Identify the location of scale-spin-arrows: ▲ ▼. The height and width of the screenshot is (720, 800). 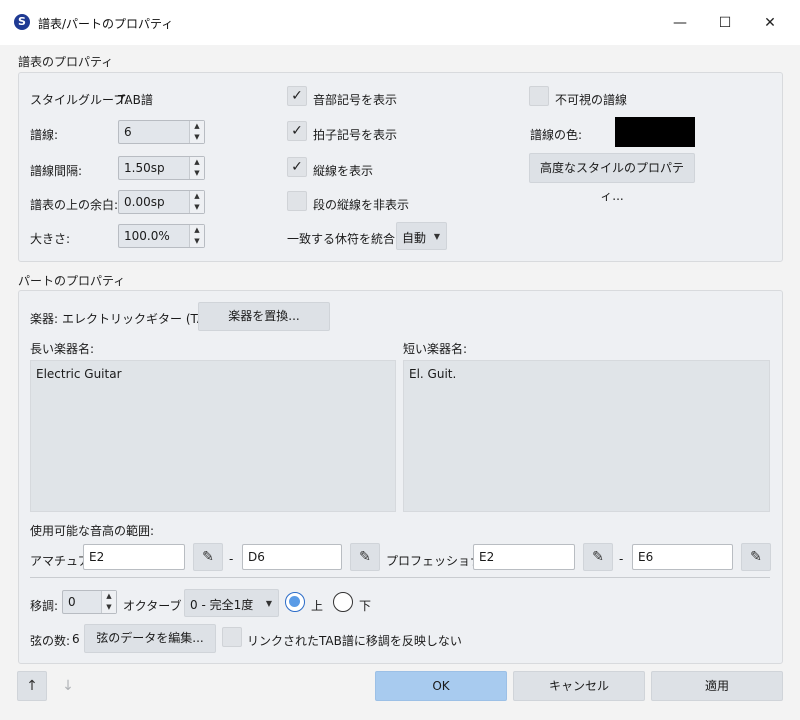
(196, 236).